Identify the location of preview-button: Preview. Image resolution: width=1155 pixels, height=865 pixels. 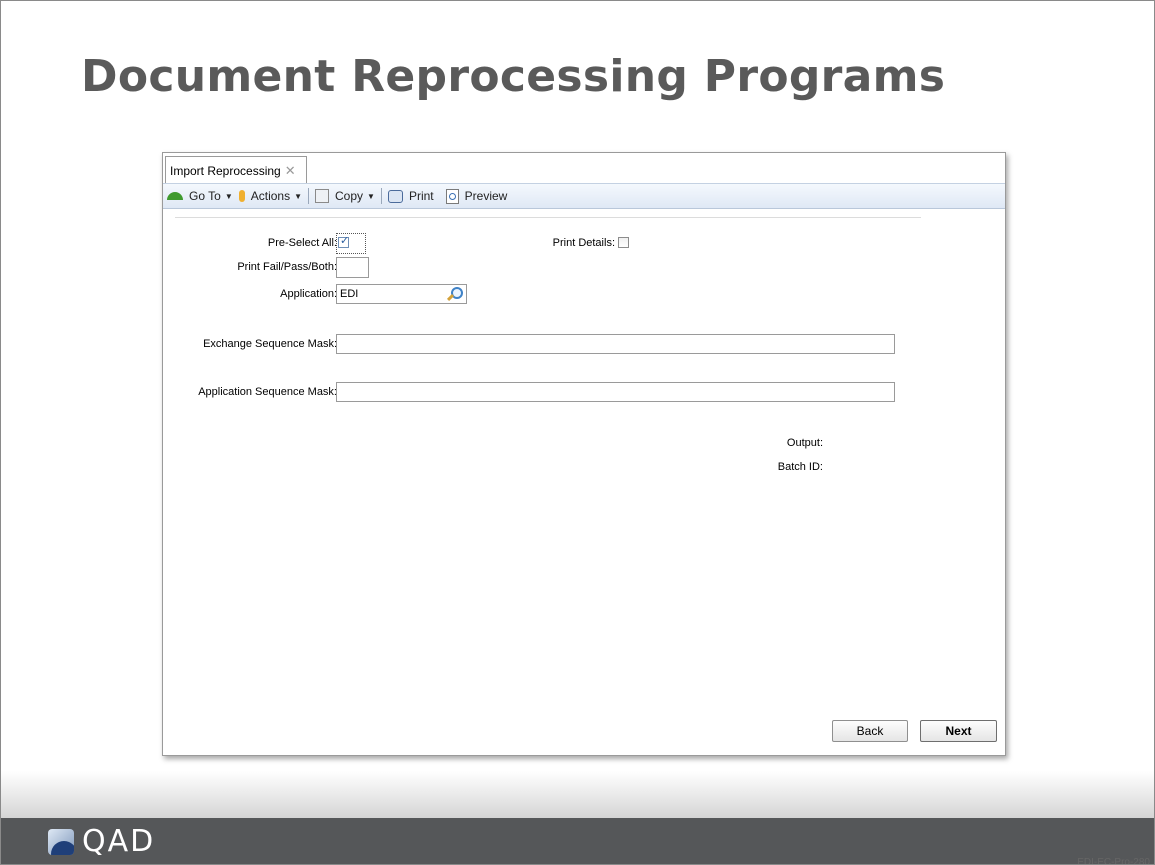
(476, 196).